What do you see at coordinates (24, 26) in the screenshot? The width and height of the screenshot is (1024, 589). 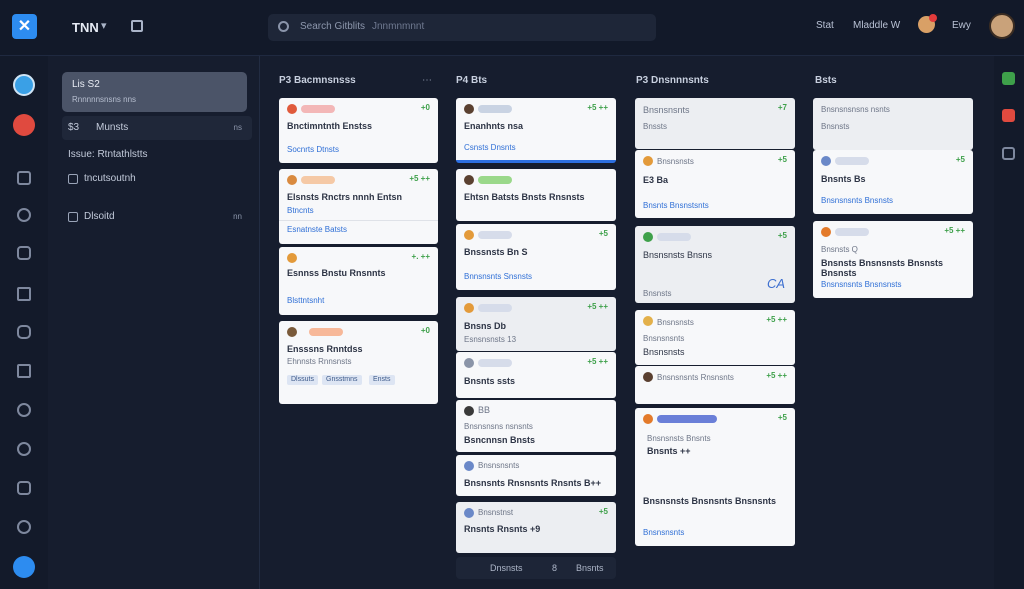 I see `app-logo-icon: ✕` at bounding box center [24, 26].